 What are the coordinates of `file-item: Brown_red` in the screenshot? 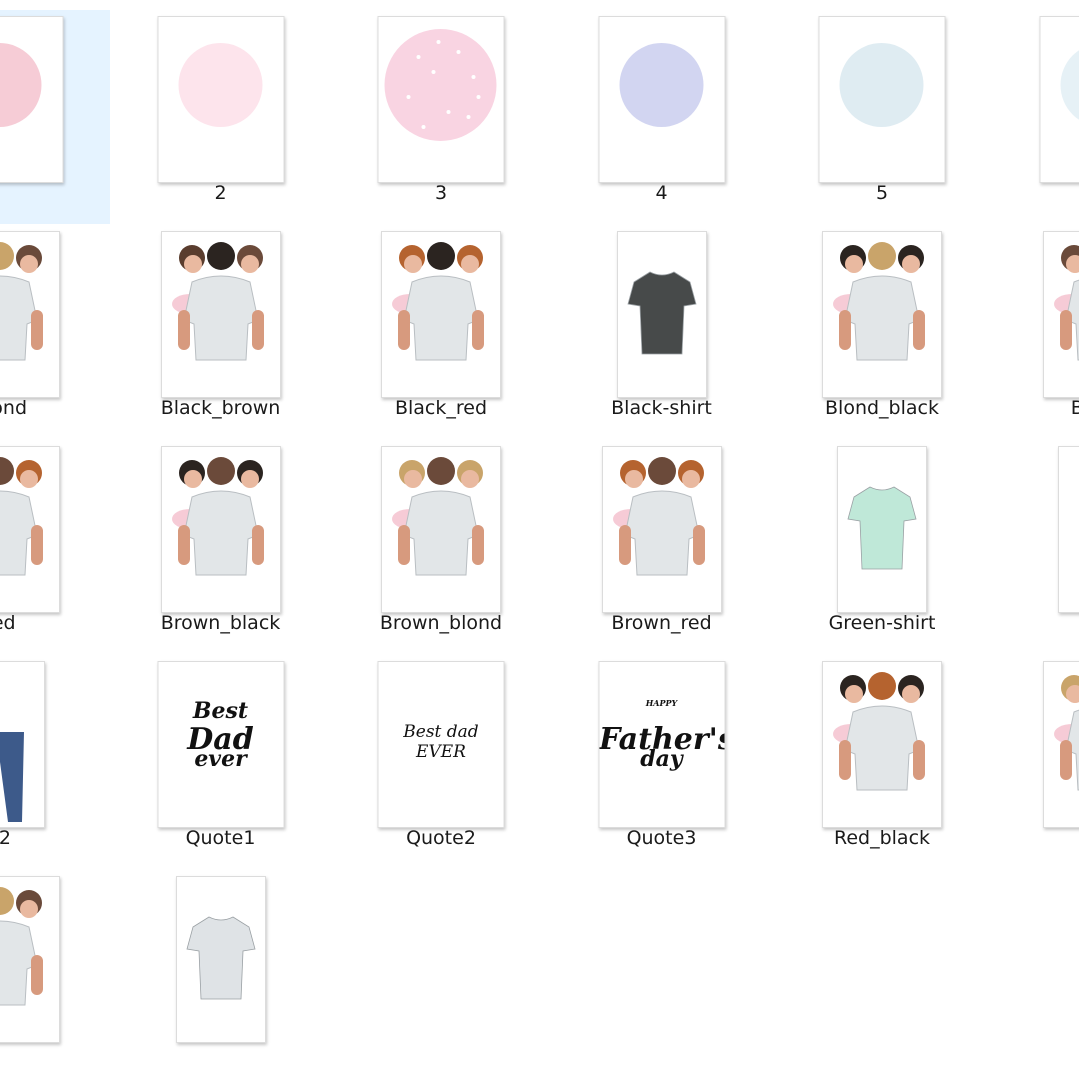 It's located at (662, 547).